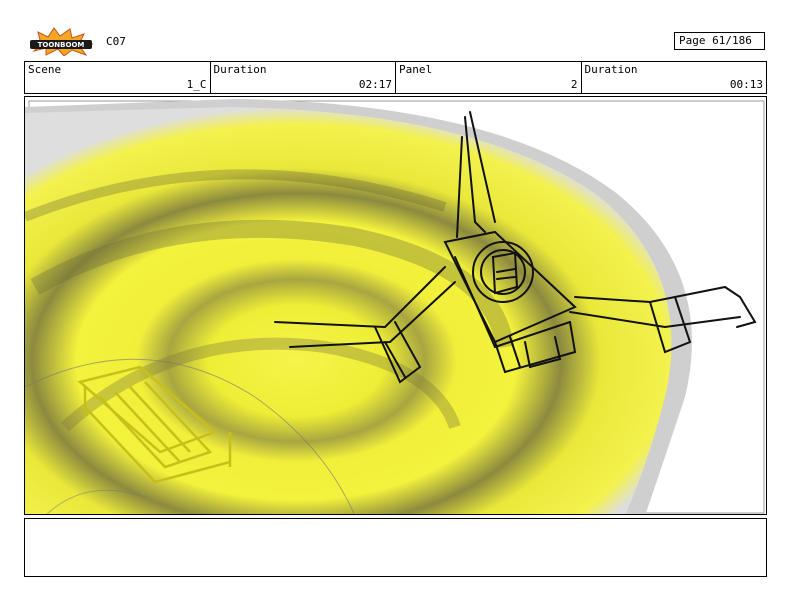 The height and width of the screenshot is (613, 791). I want to click on scene-duration-field: Duration 02:17, so click(303, 77).